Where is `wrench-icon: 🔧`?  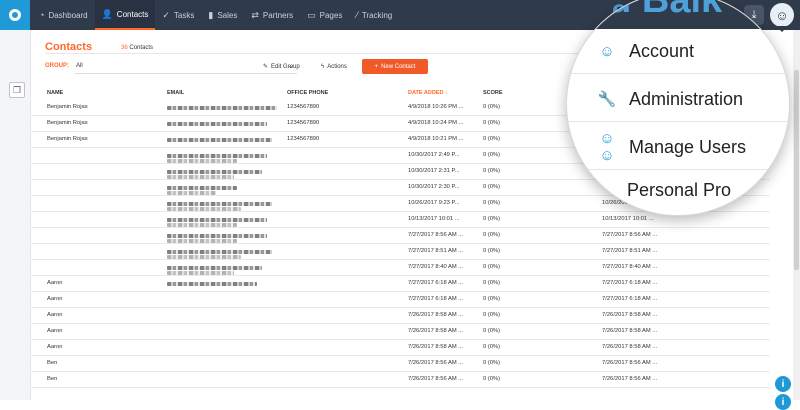
wrench-icon: 🔧 is located at coordinates (607, 99).